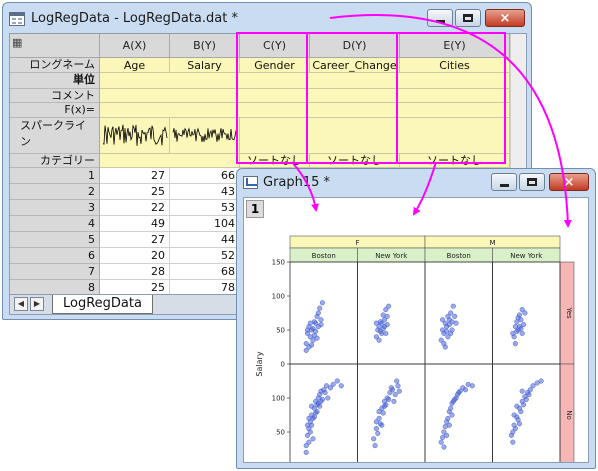 The image size is (598, 471). What do you see at coordinates (357, 243) in the screenshot?
I see `gender-label: F` at bounding box center [357, 243].